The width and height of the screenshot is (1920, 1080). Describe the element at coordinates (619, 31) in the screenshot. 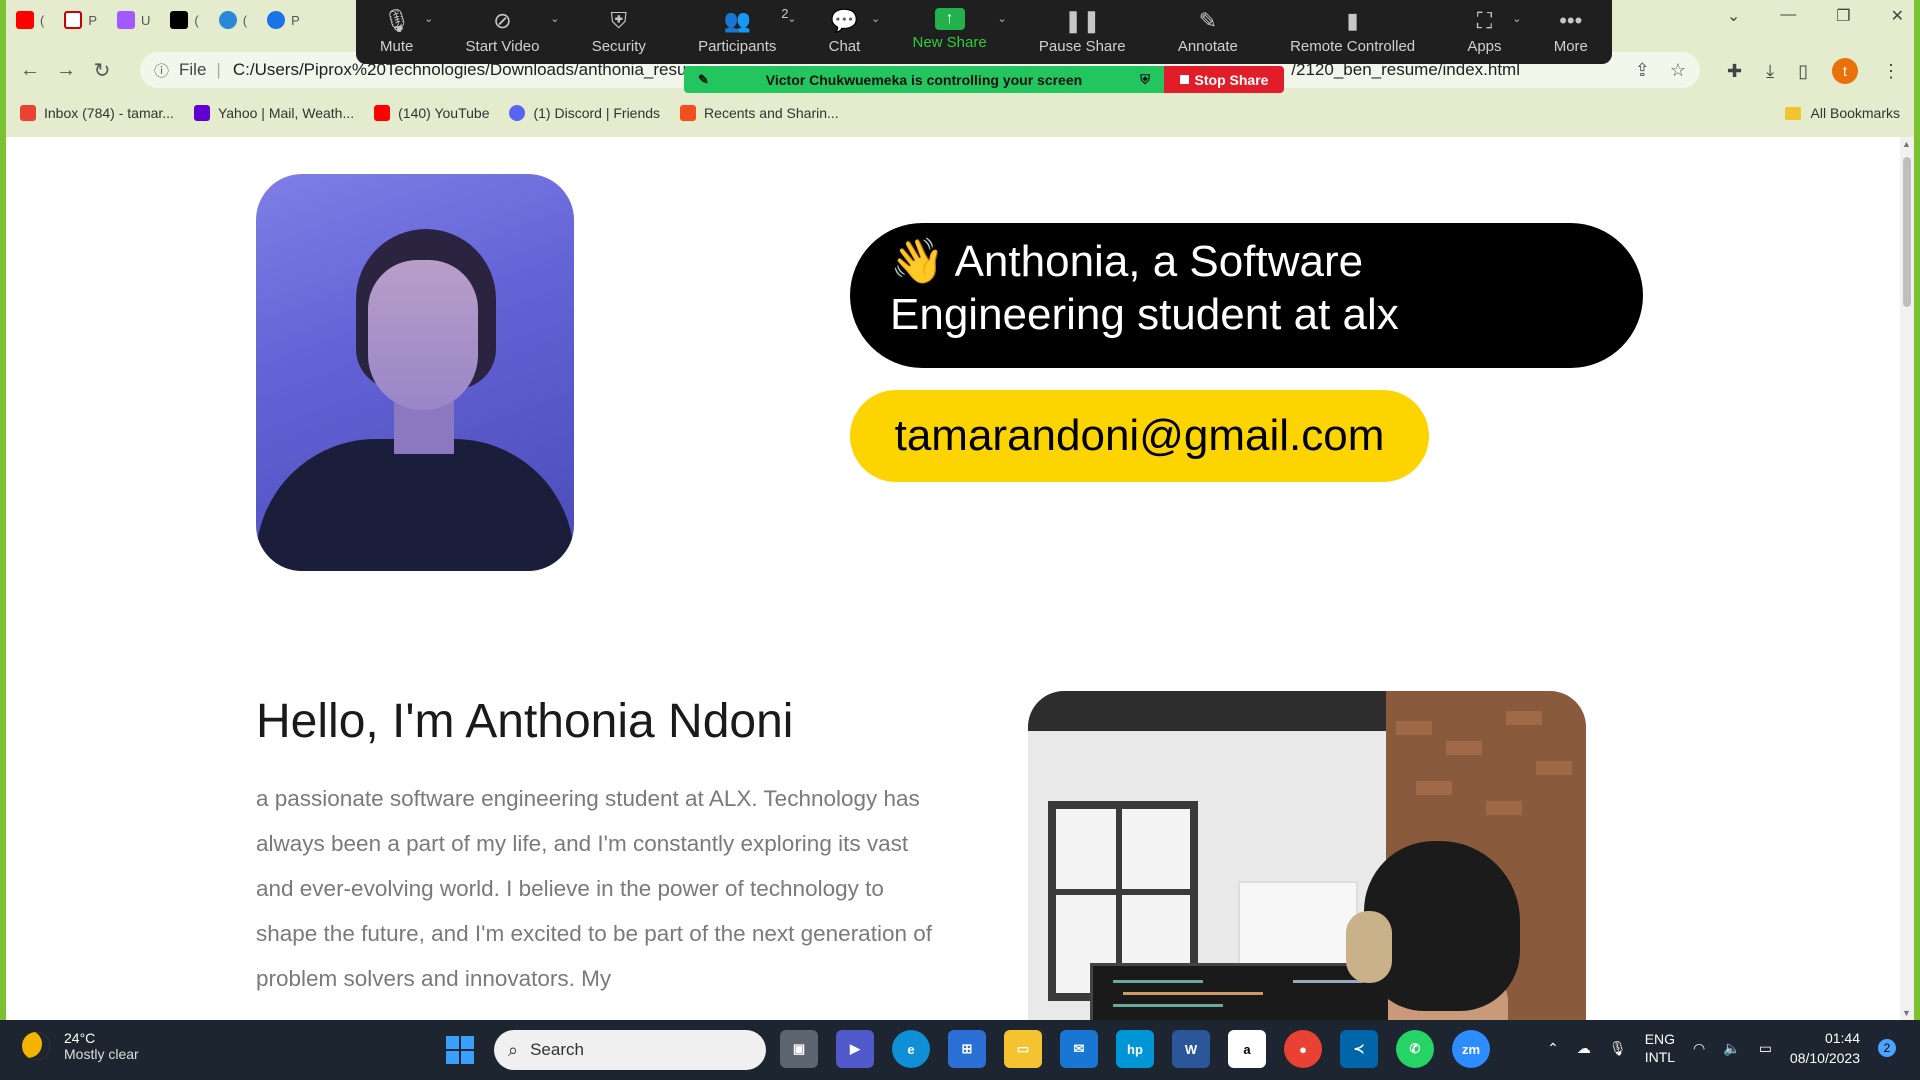

I see `security-button: ⛨ Security` at that location.